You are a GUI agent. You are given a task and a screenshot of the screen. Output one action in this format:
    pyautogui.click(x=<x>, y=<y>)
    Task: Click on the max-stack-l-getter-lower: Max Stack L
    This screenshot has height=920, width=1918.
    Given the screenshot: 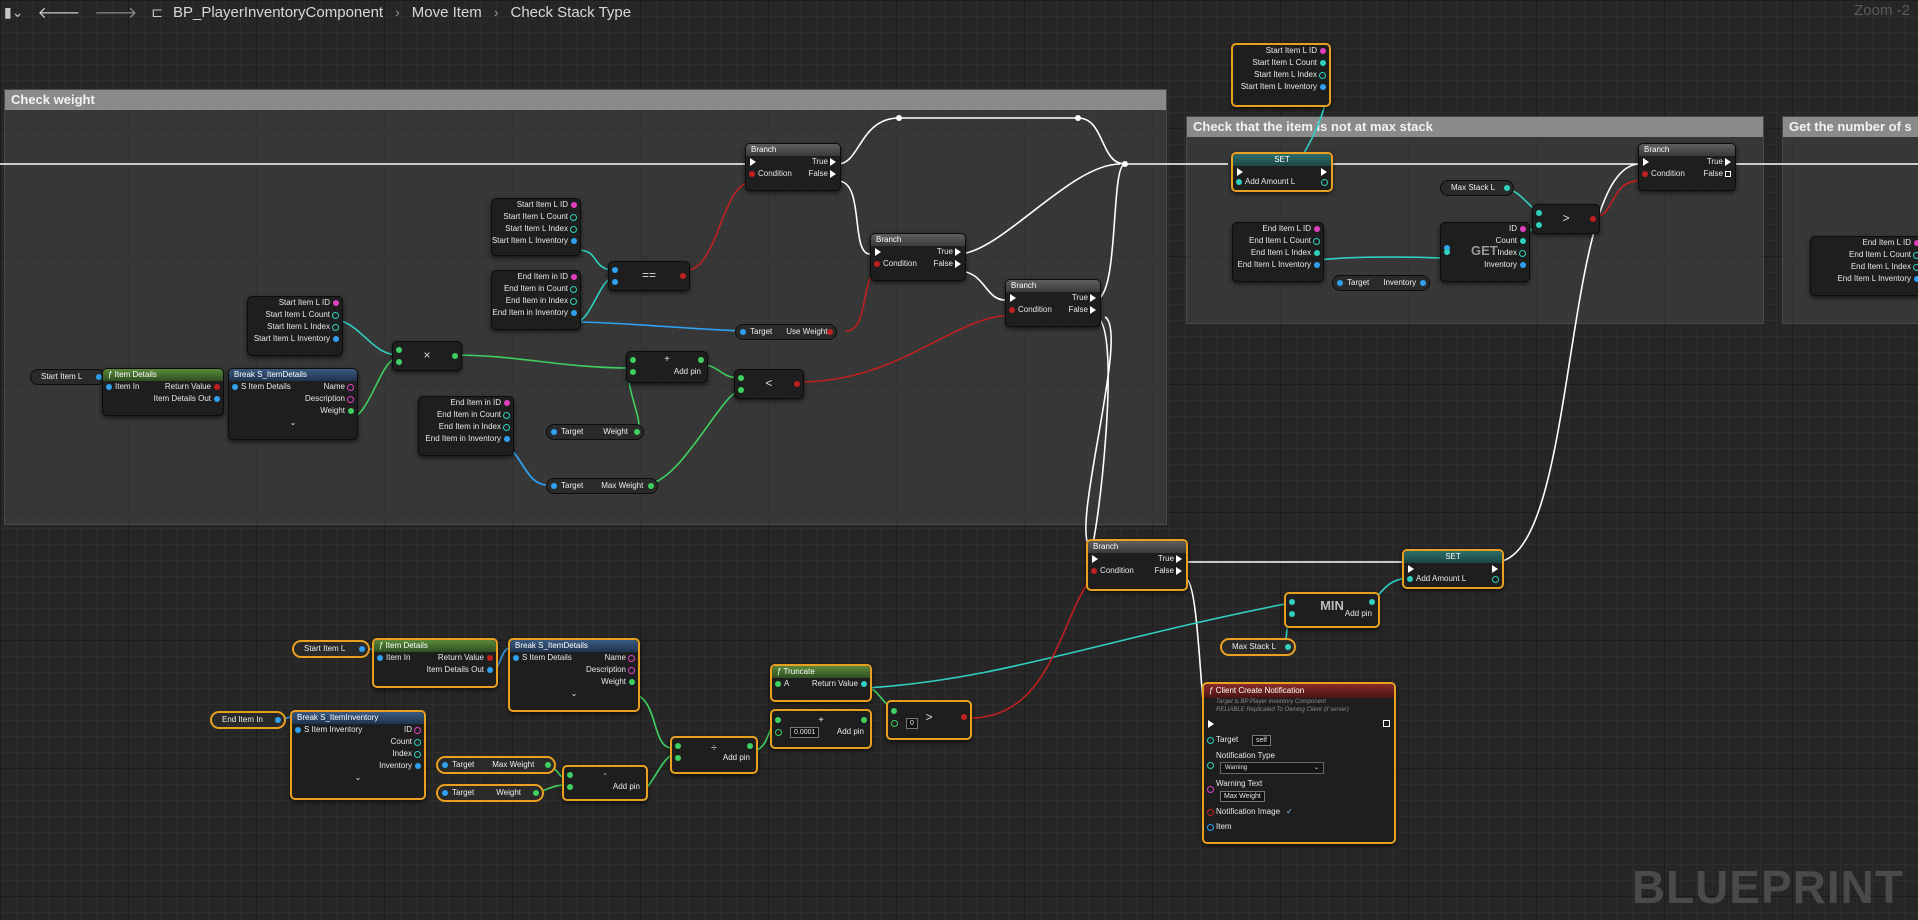 What is the action you would take?
    pyautogui.click(x=1258, y=647)
    